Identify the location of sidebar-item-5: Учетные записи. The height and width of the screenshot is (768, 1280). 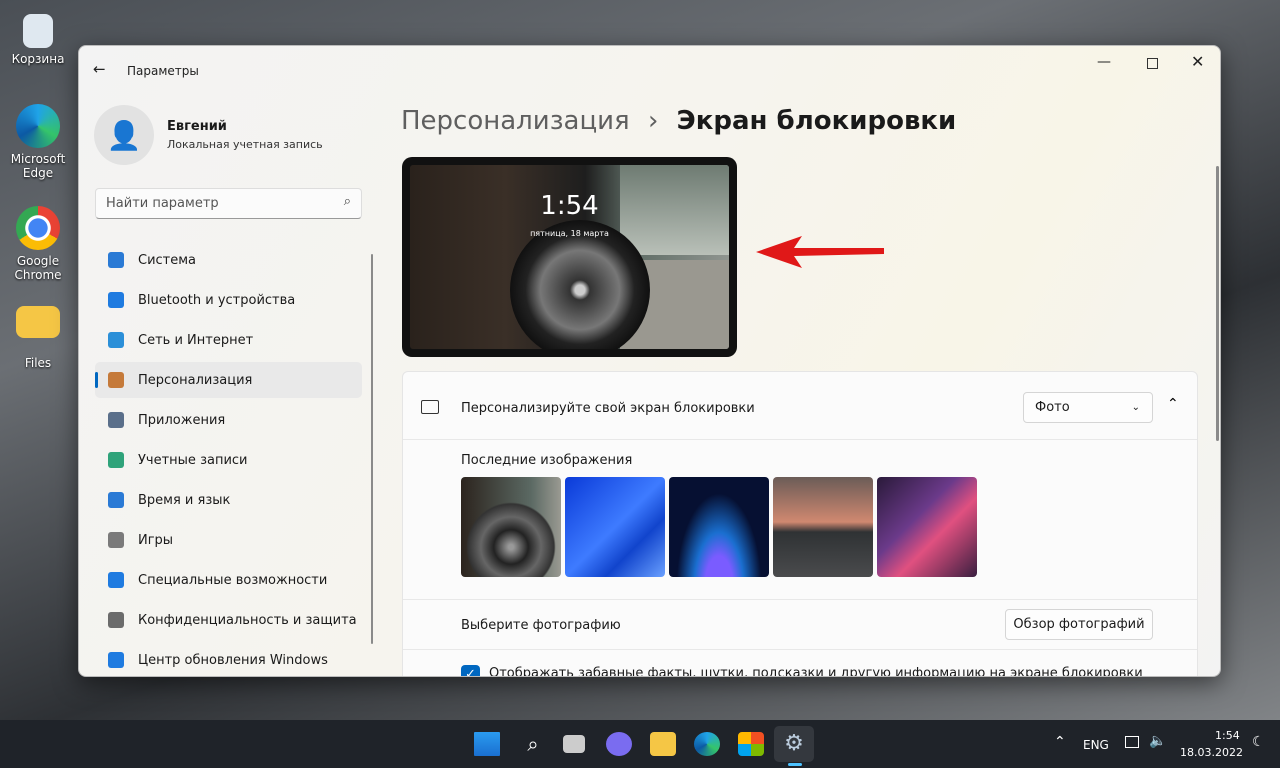
(228, 460).